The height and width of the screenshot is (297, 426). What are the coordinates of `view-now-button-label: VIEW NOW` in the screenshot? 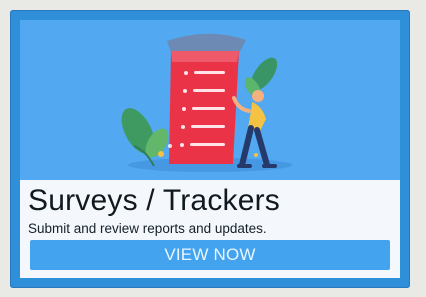 It's located at (210, 254).